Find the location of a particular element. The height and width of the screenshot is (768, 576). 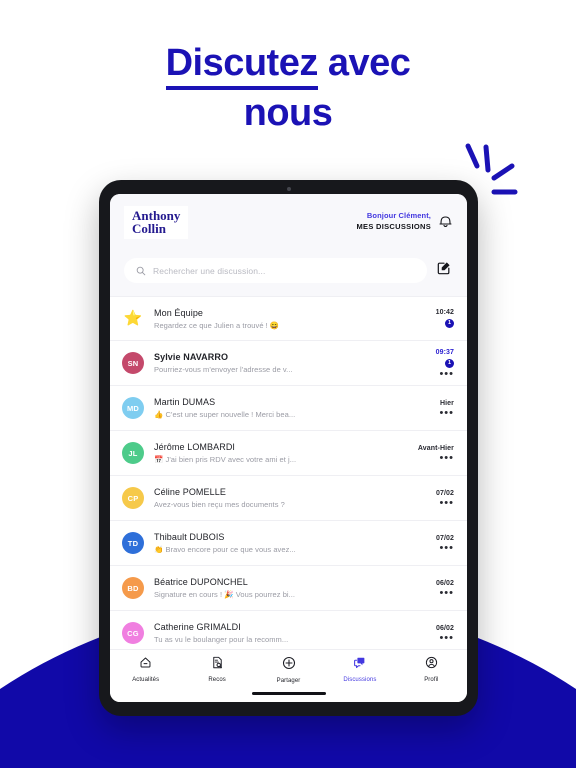

search-icon is located at coordinates (141, 270).